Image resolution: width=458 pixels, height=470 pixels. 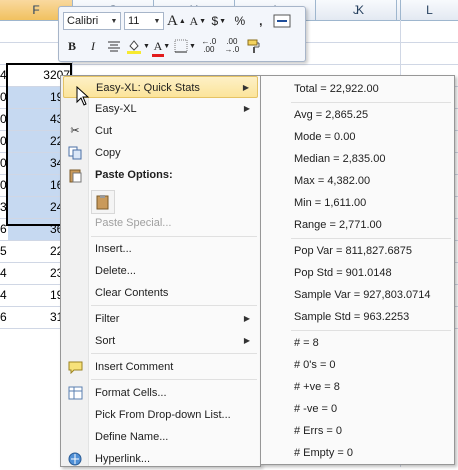 What do you see at coordinates (104, 131) in the screenshot?
I see `menu-item-label: Cut` at bounding box center [104, 131].